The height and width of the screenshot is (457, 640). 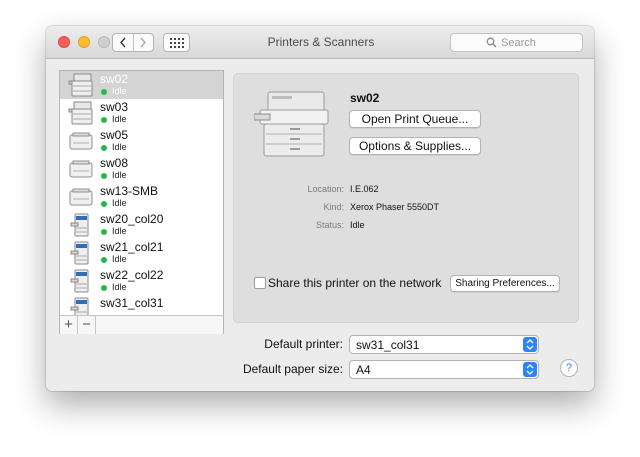 I want to click on forward-button, so click(x=143, y=42).